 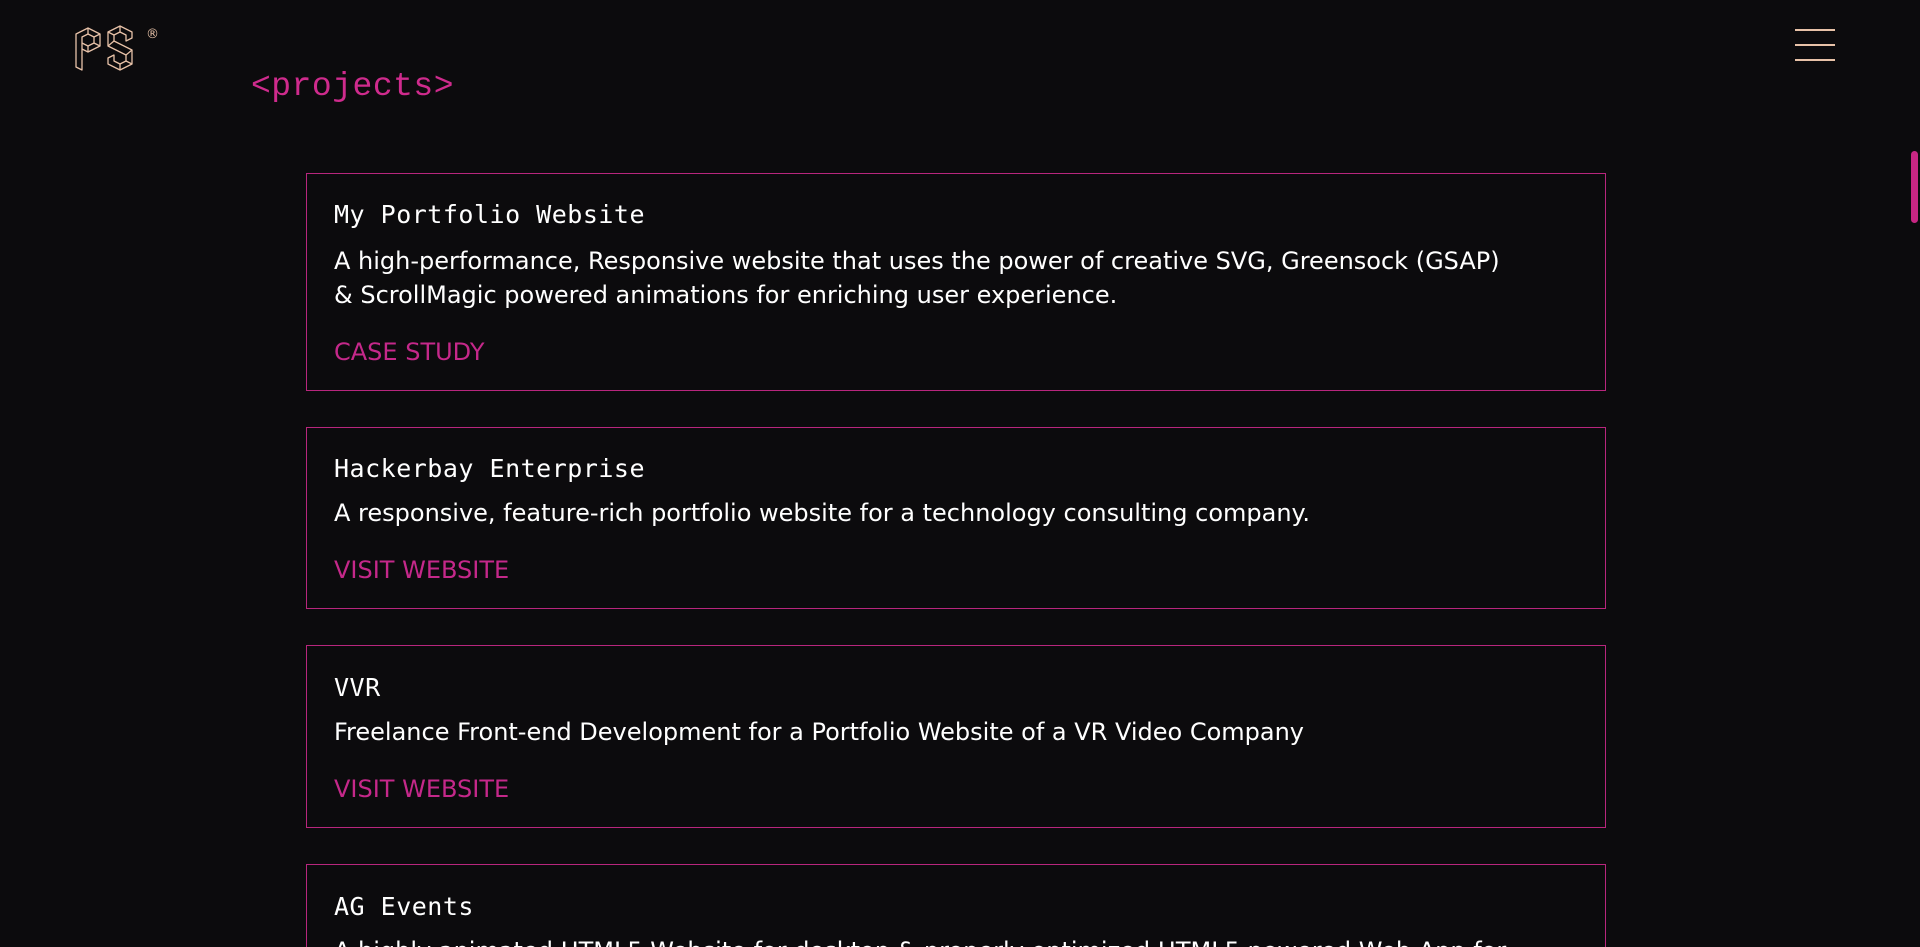 I want to click on brand-logo: ®, so click(x=117, y=49).